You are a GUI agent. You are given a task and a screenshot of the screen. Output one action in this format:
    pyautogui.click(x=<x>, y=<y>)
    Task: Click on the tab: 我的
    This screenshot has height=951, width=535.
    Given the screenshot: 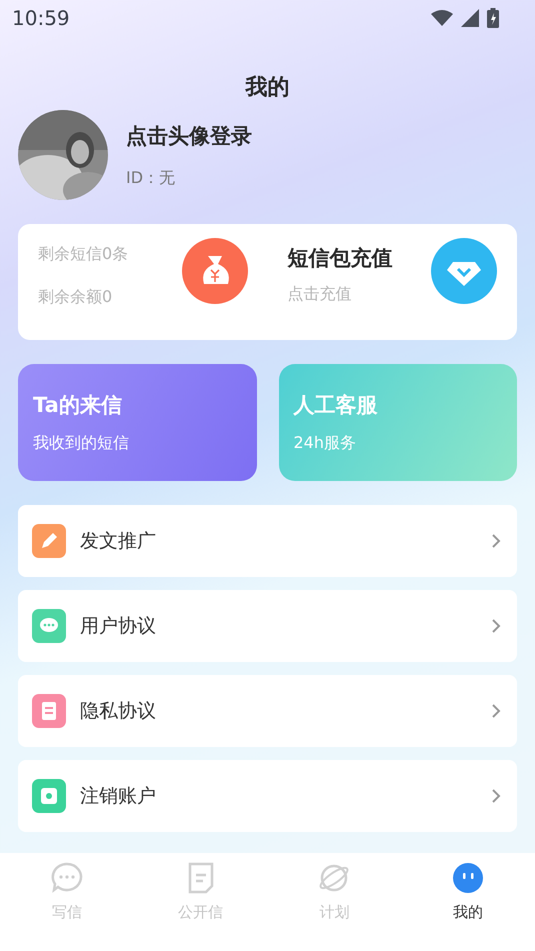 What is the action you would take?
    pyautogui.click(x=468, y=906)
    